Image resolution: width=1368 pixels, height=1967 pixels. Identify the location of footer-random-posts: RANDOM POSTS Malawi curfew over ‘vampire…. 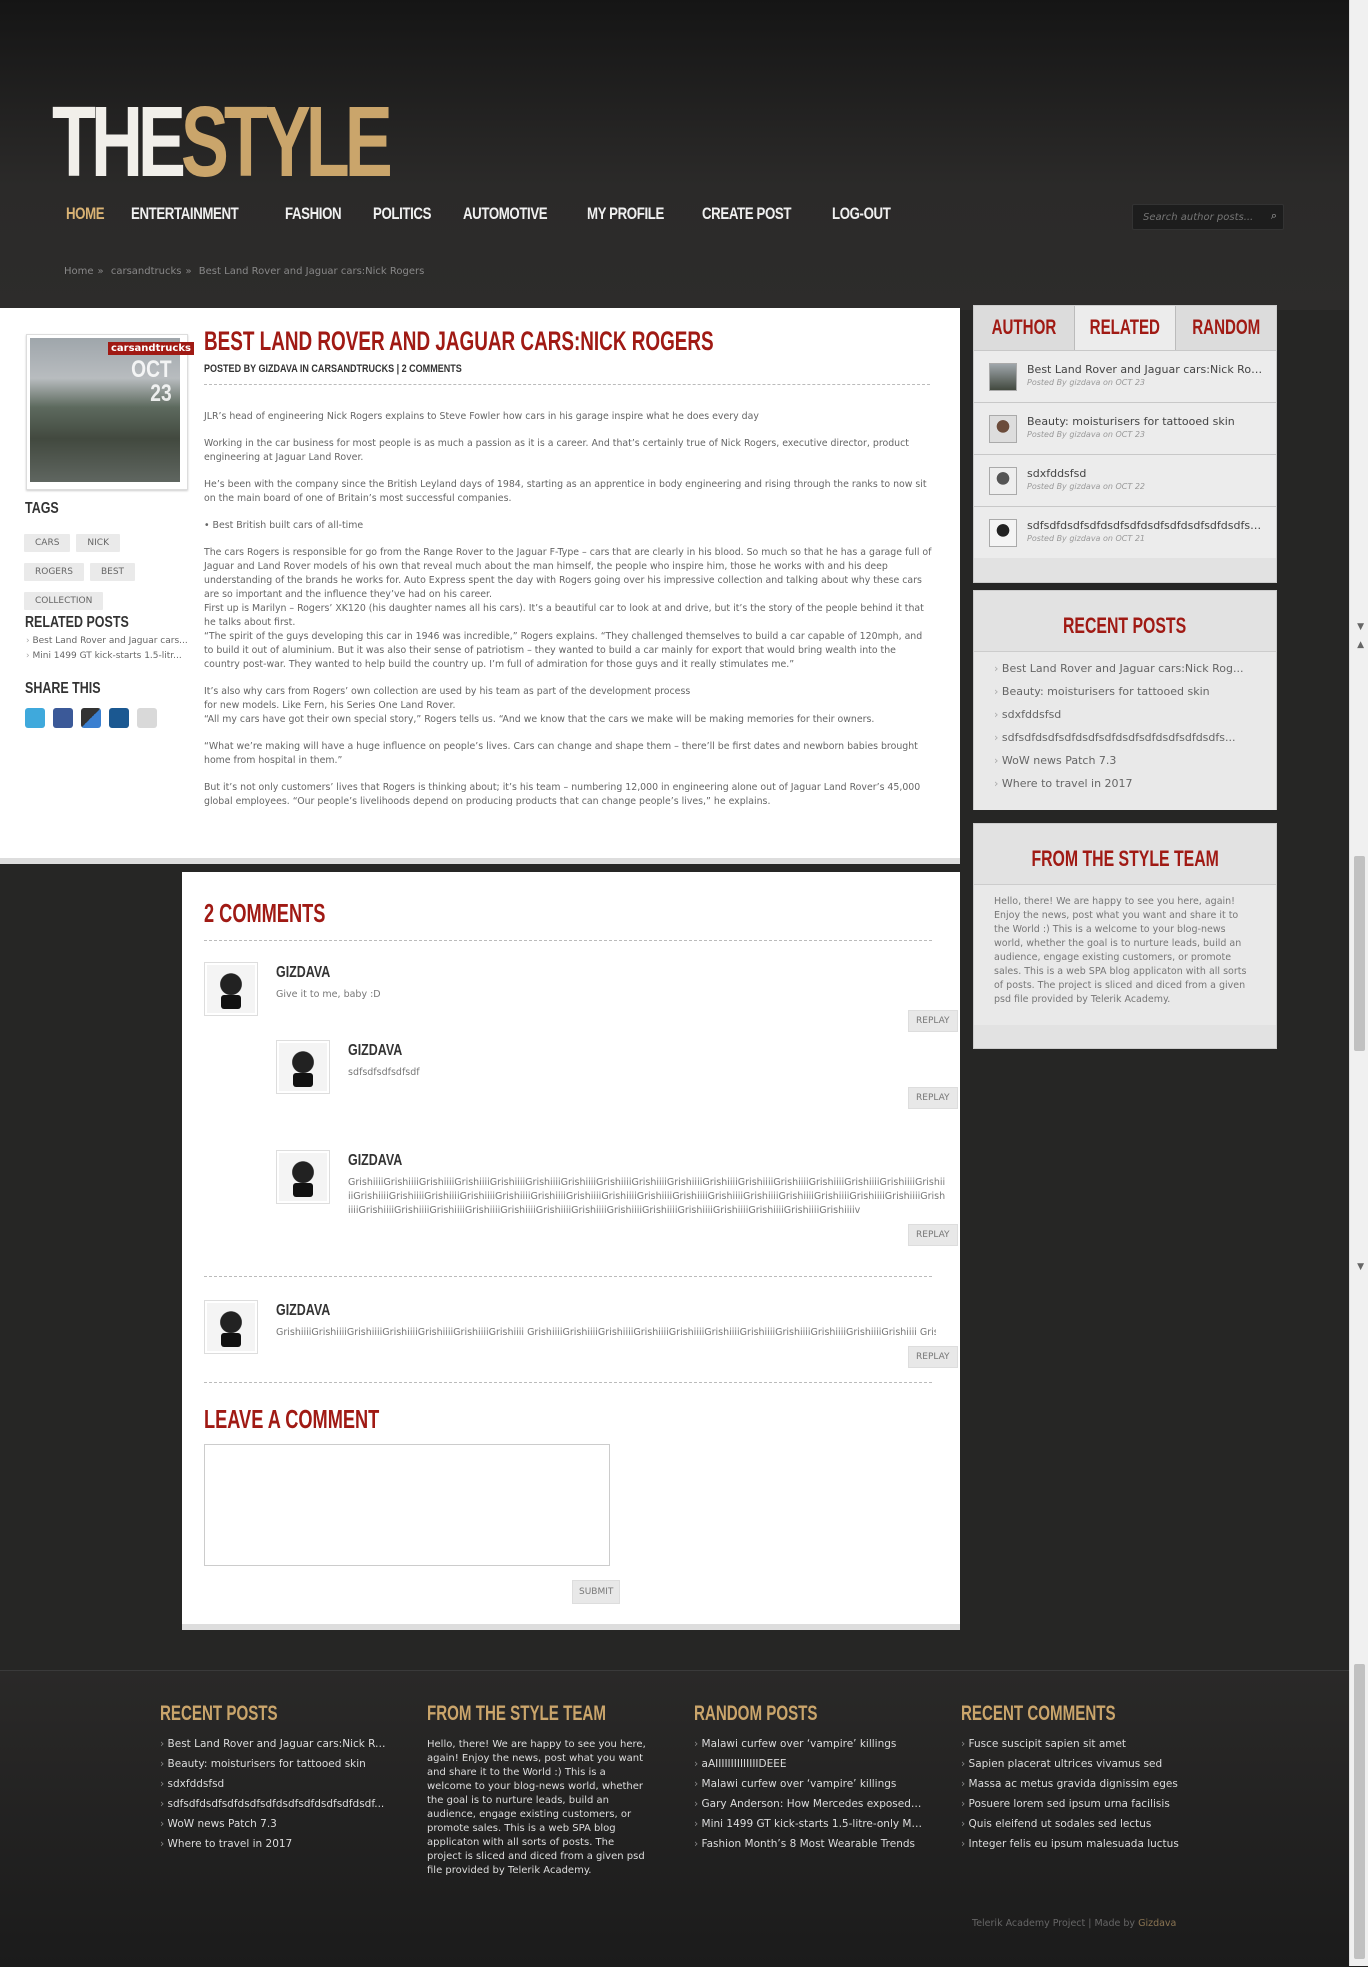
(809, 1780).